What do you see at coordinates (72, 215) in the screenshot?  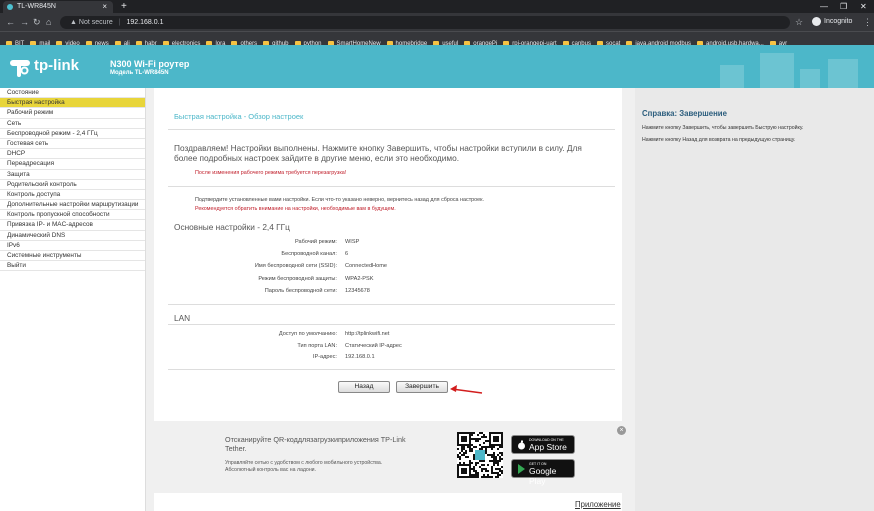 I see `sidebar-item: Контроль пропускной способности` at bounding box center [72, 215].